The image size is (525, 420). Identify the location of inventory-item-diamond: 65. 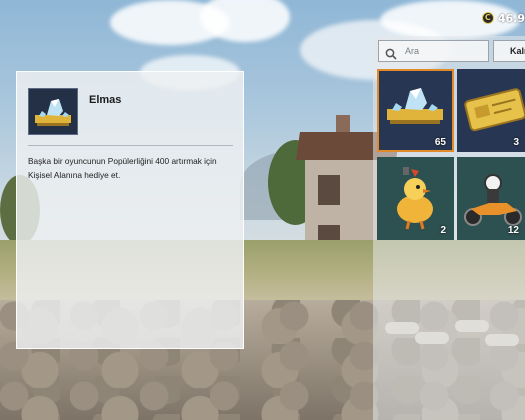
(415, 110).